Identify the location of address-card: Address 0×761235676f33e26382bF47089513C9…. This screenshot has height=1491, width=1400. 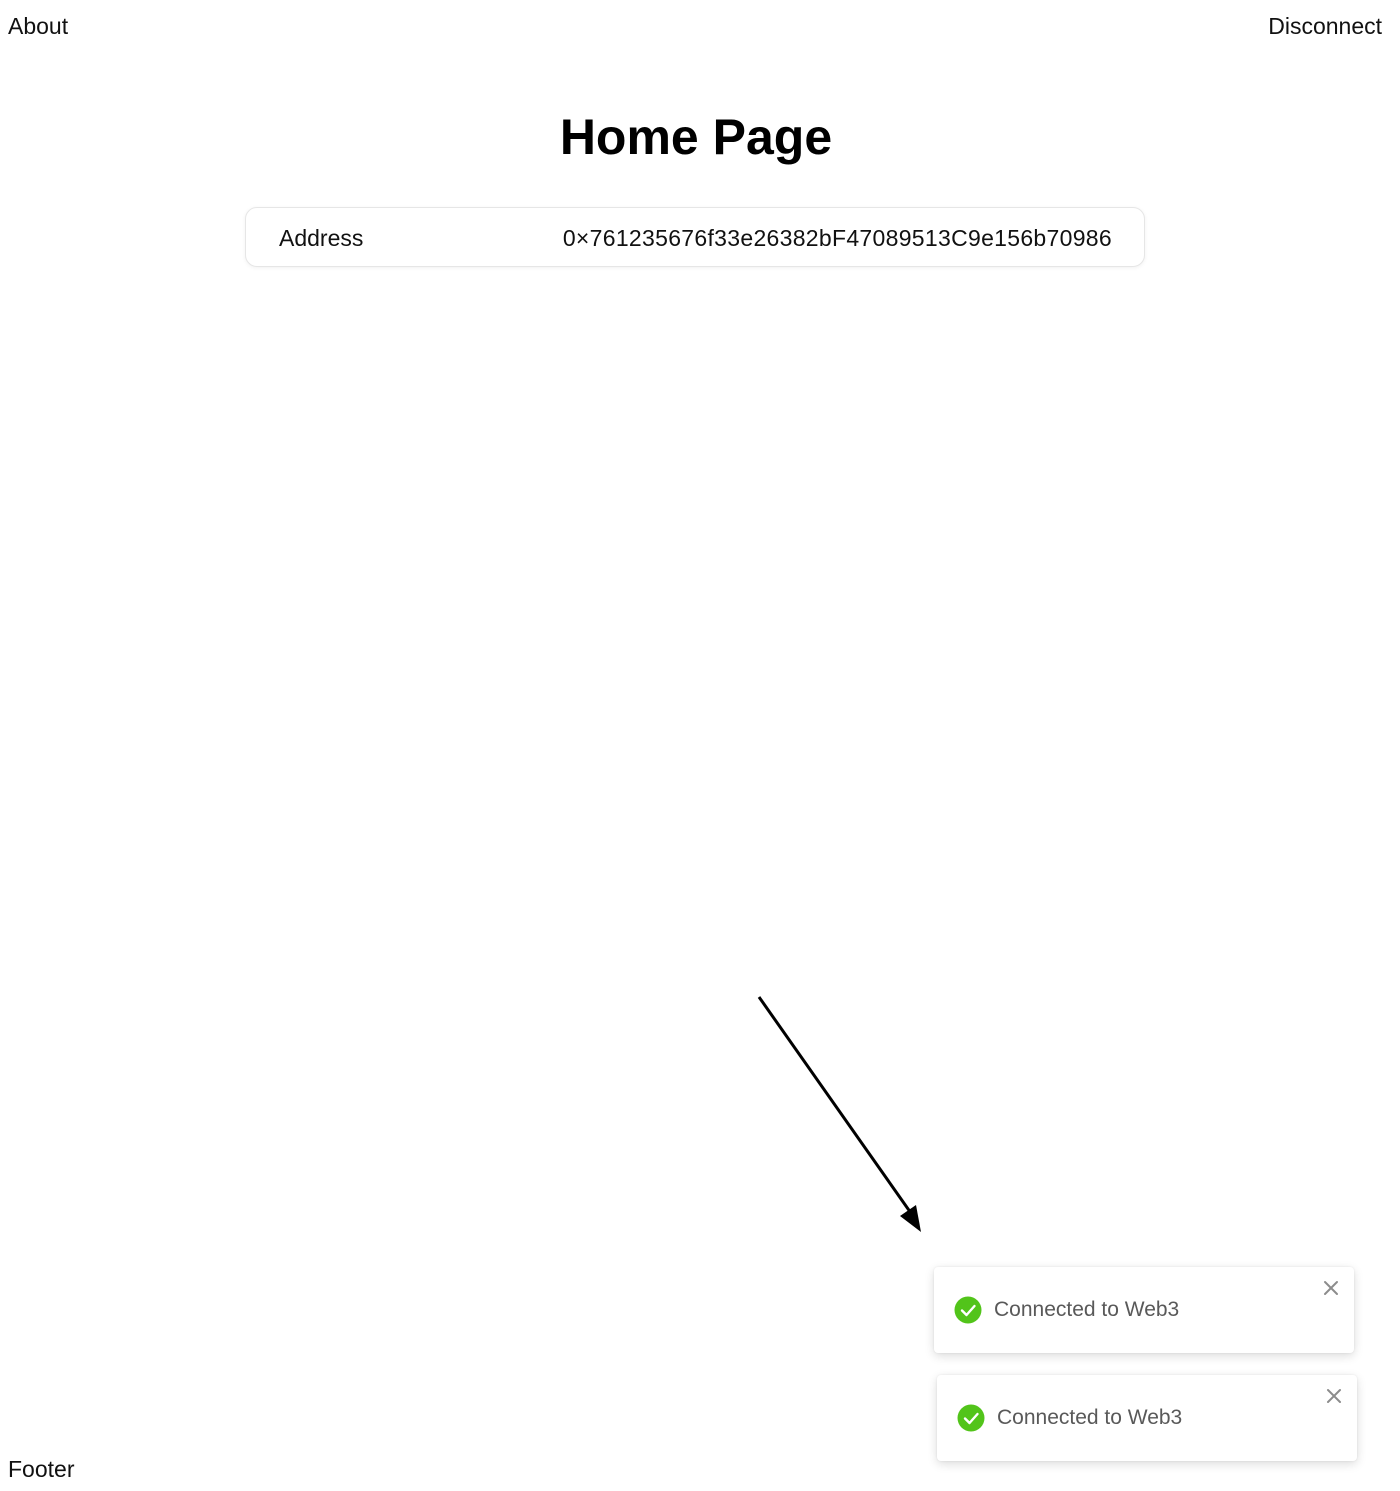
(695, 237).